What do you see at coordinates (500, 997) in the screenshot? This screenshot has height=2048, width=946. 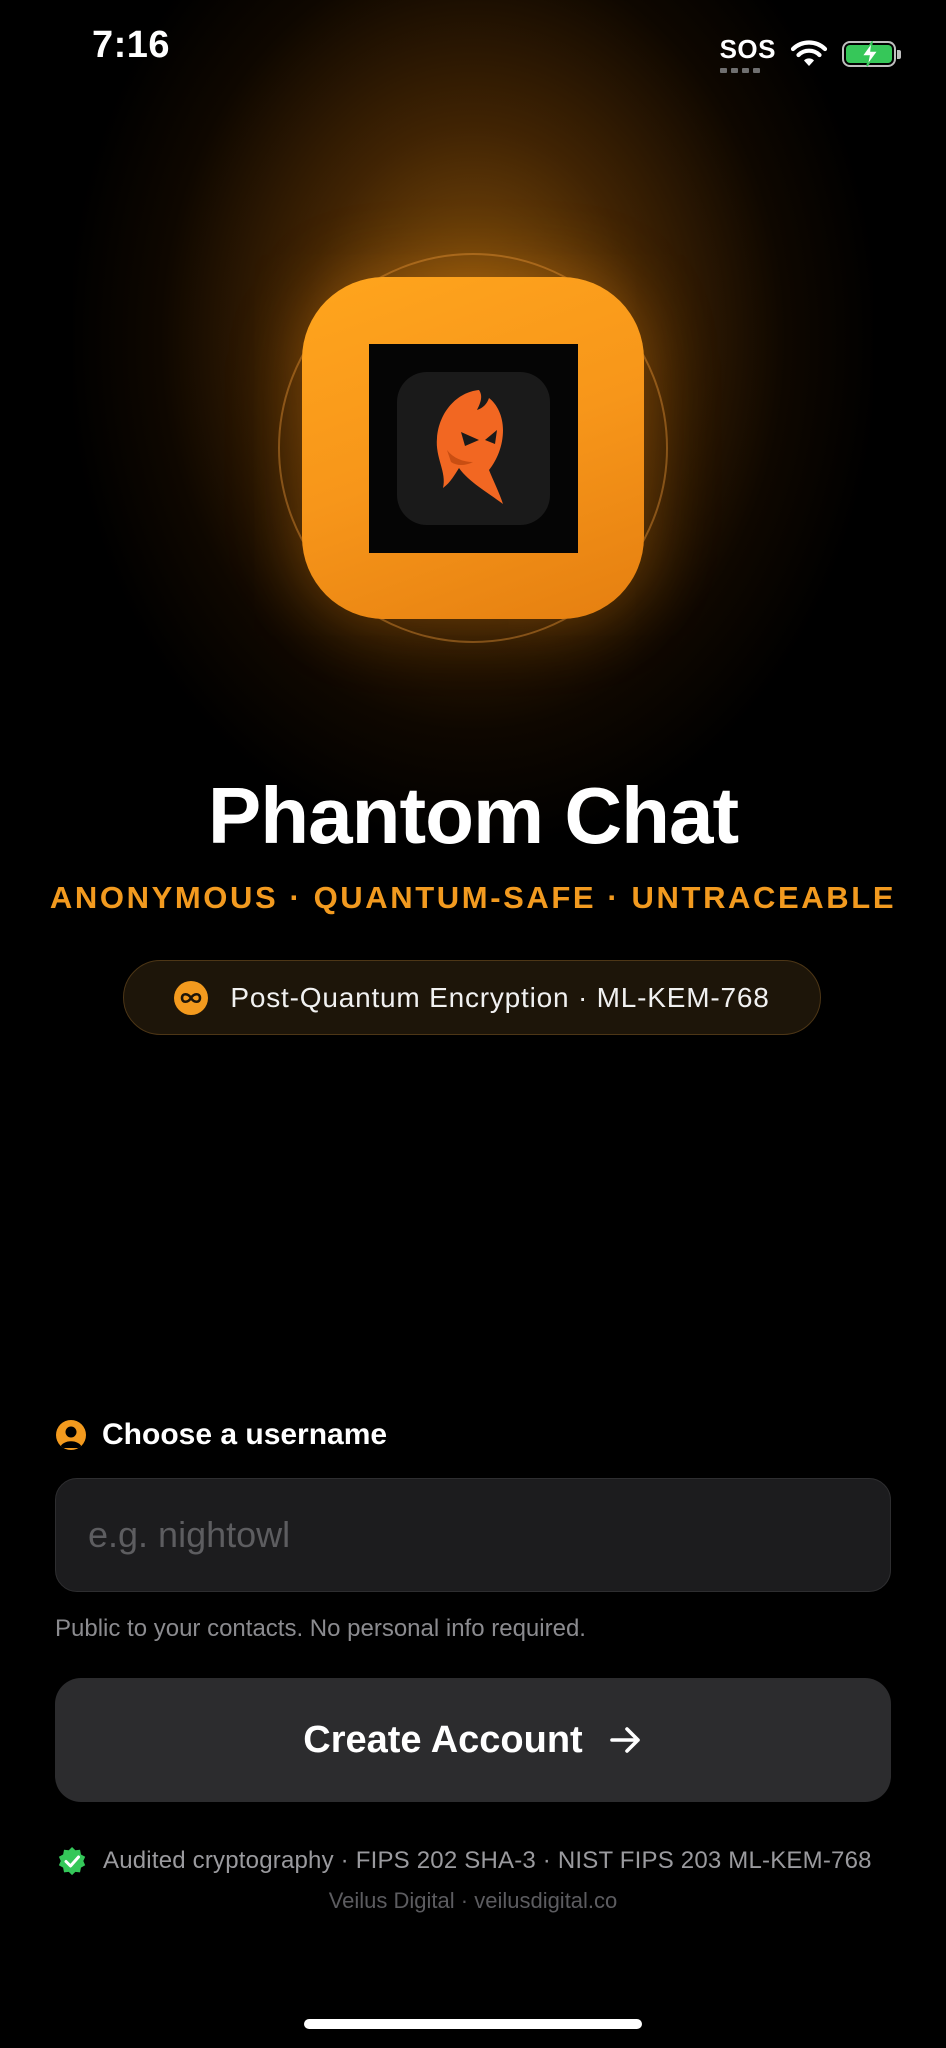 I see `encryption-badge-text: Post-Quantum Encryption · ML-KEM-768` at bounding box center [500, 997].